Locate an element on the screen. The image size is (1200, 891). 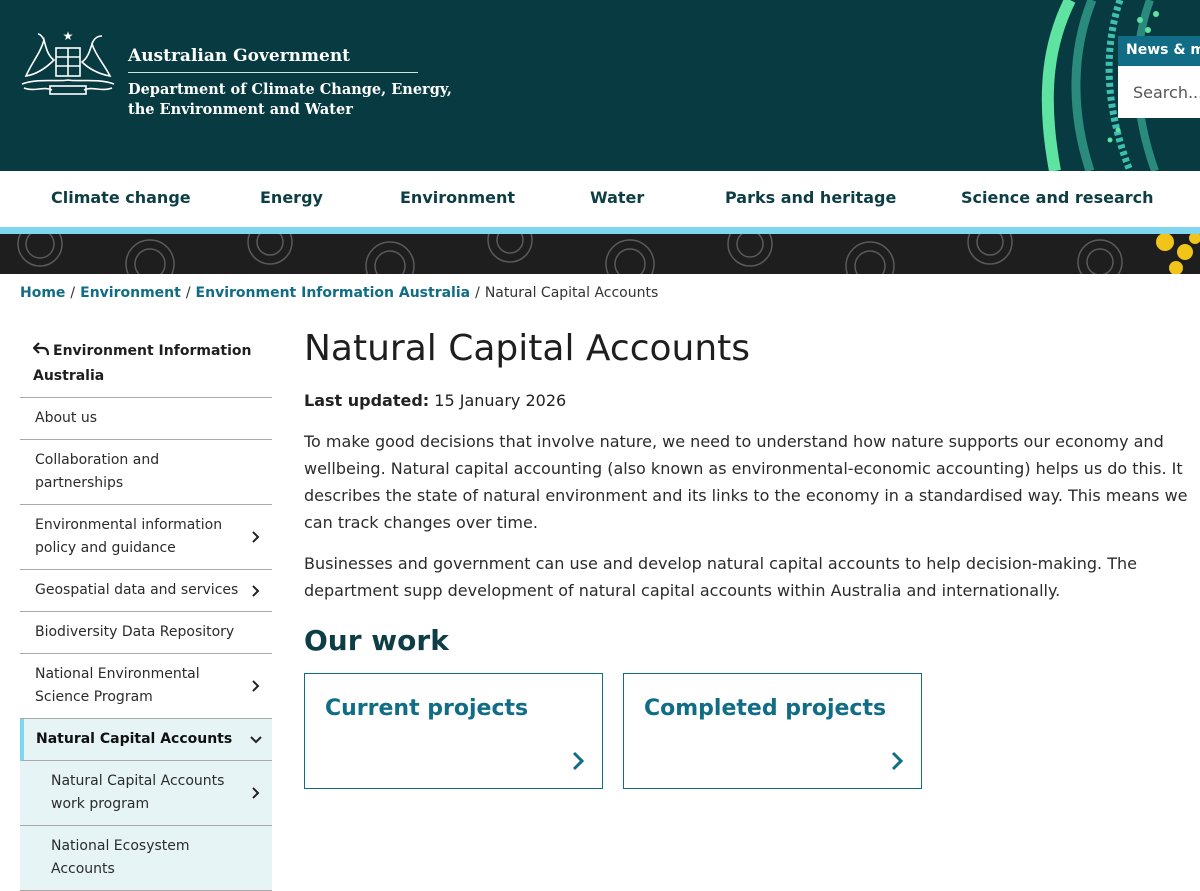
sidebar-item-biodiversity-data: Biodiversity Data Repository is located at coordinates (146, 633).